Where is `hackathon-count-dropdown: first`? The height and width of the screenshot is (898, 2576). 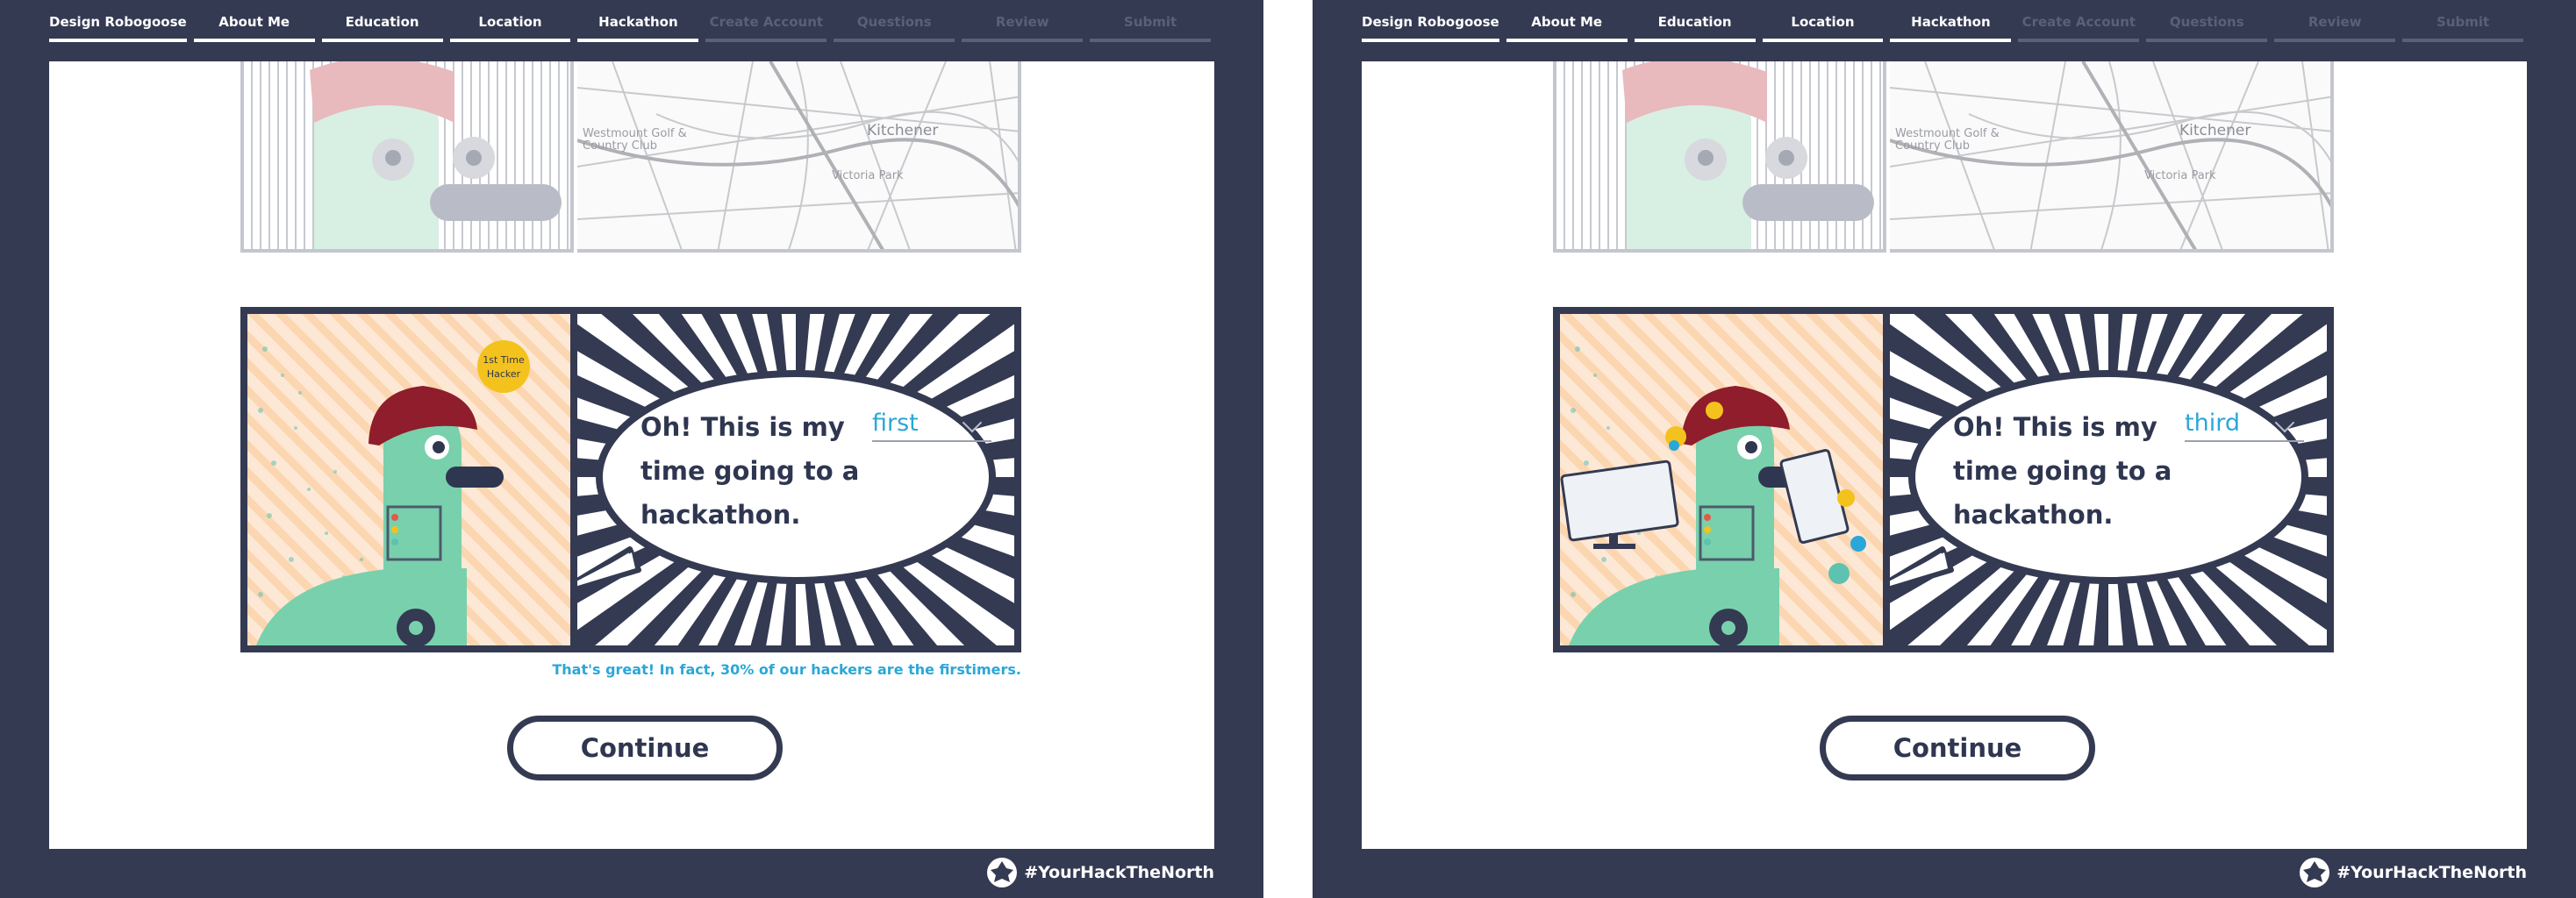 hackathon-count-dropdown: first is located at coordinates (931, 425).